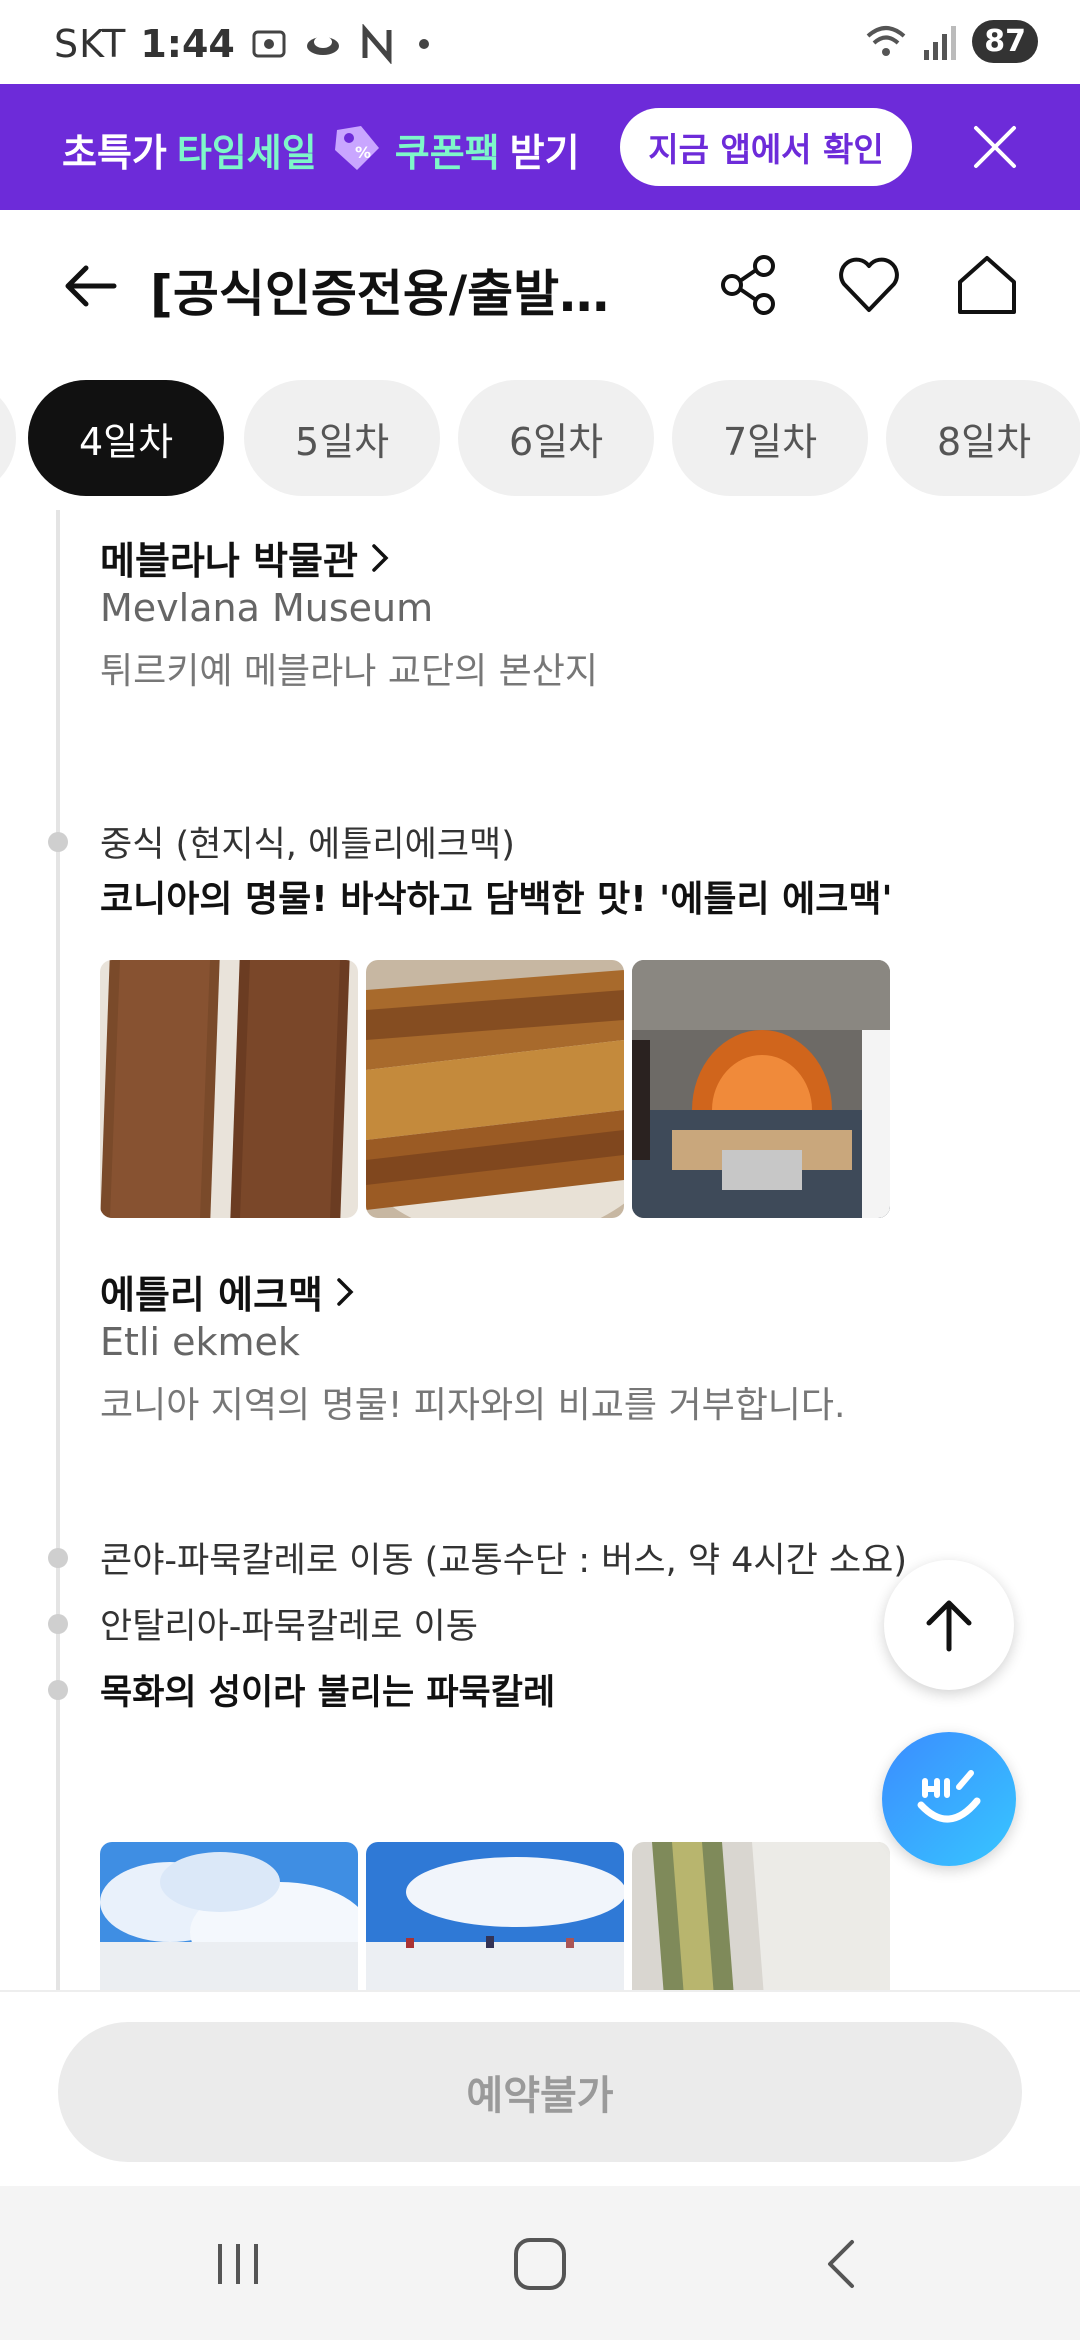 Image resolution: width=1080 pixels, height=2340 pixels. I want to click on bakery-oven-image, so click(761, 1089).